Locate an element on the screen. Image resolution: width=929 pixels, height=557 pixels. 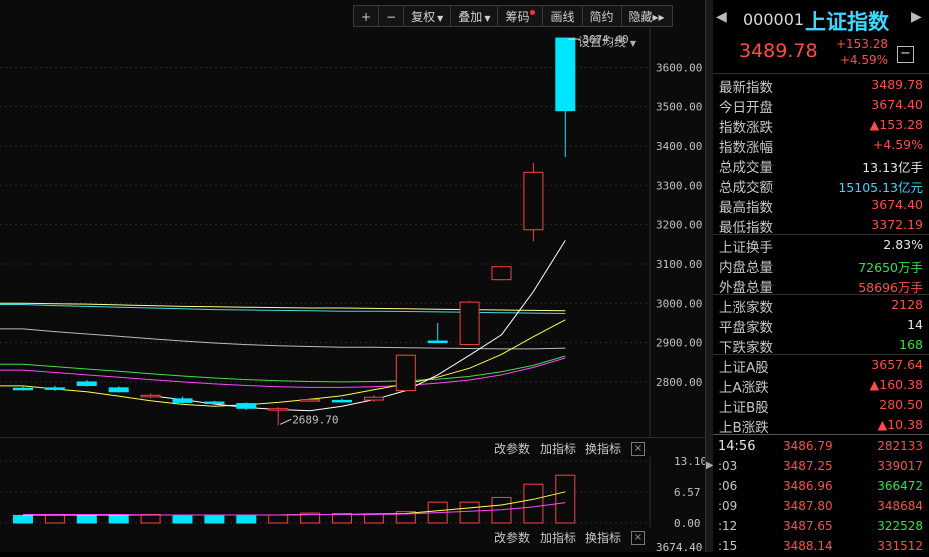
quote-row: 上B涨跌 ▲10.38 is located at coordinates (821, 425).